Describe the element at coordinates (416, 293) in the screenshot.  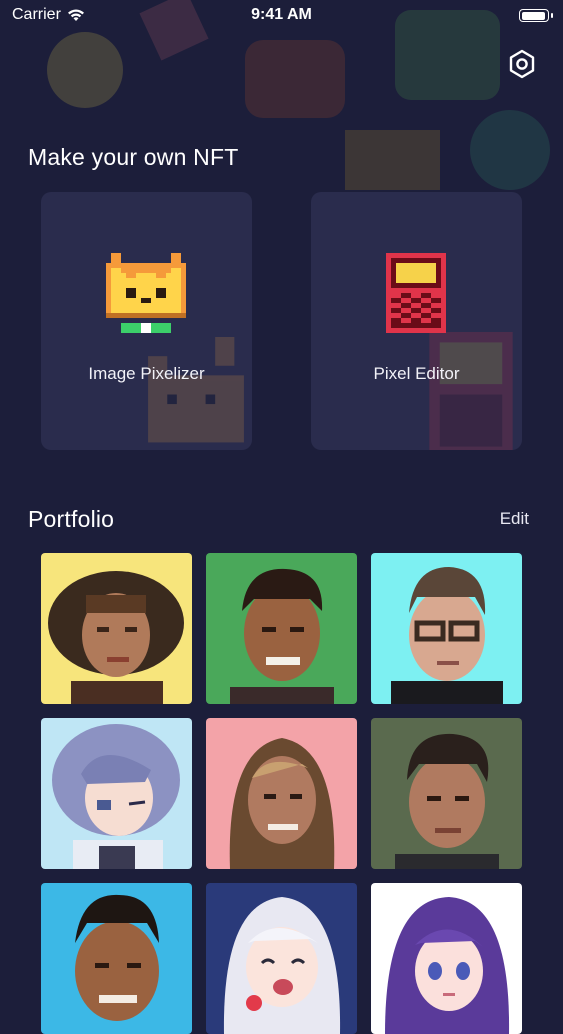
I see `pixel-device-icon` at that location.